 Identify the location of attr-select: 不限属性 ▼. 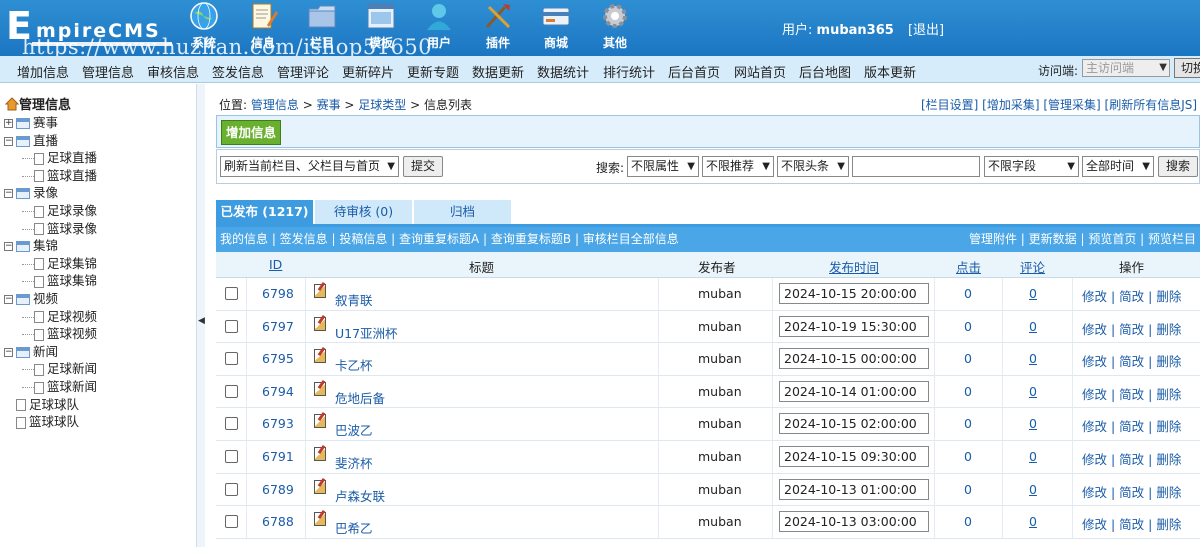
(663, 166).